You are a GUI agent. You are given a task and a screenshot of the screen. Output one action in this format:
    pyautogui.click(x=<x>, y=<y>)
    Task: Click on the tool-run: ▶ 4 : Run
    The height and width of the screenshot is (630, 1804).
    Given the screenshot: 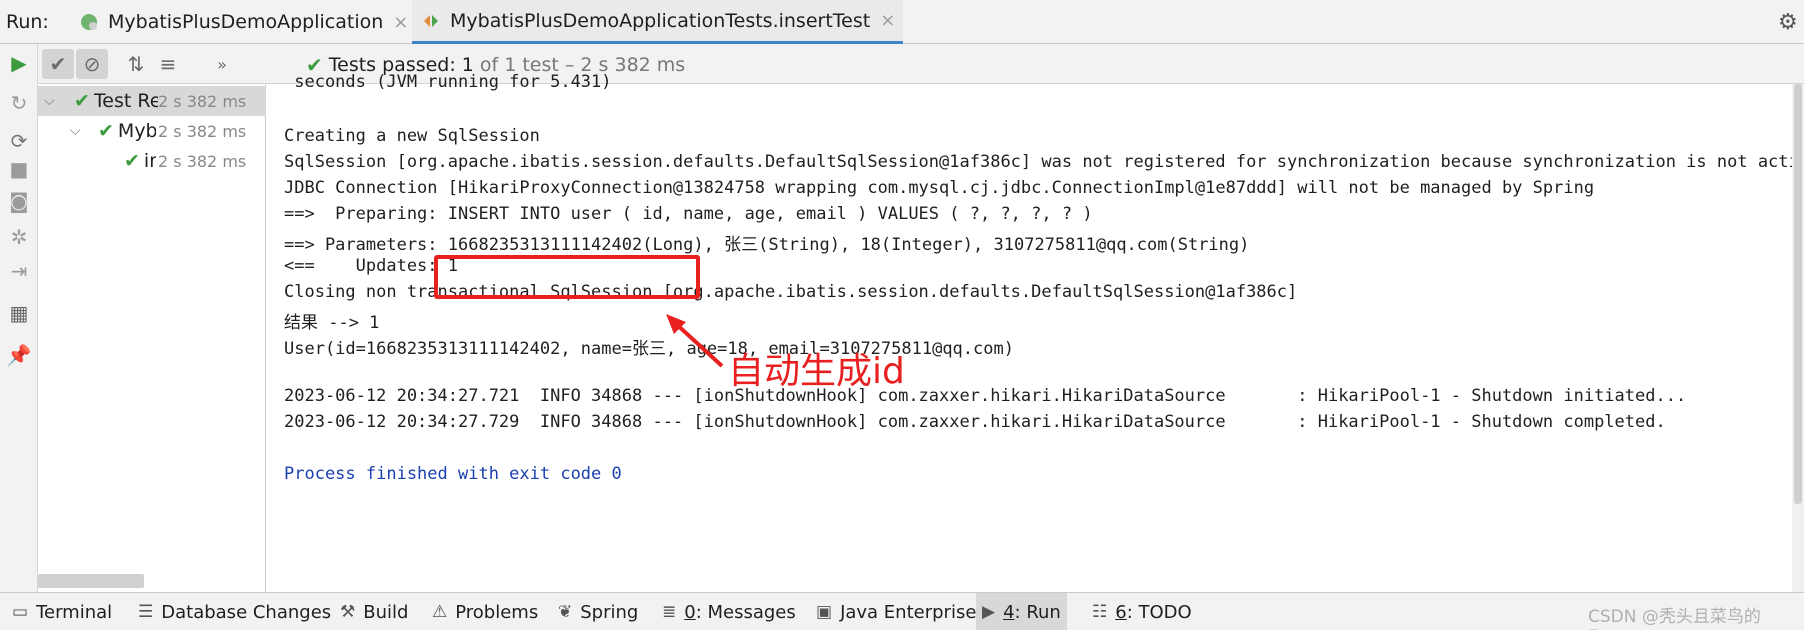 What is the action you would take?
    pyautogui.click(x=1021, y=611)
    